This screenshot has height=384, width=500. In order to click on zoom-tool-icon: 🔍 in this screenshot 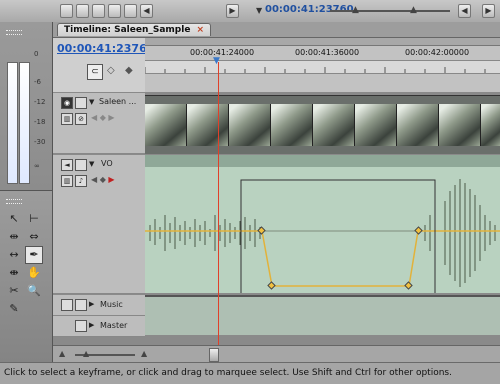, I will do `click(34, 291)`.